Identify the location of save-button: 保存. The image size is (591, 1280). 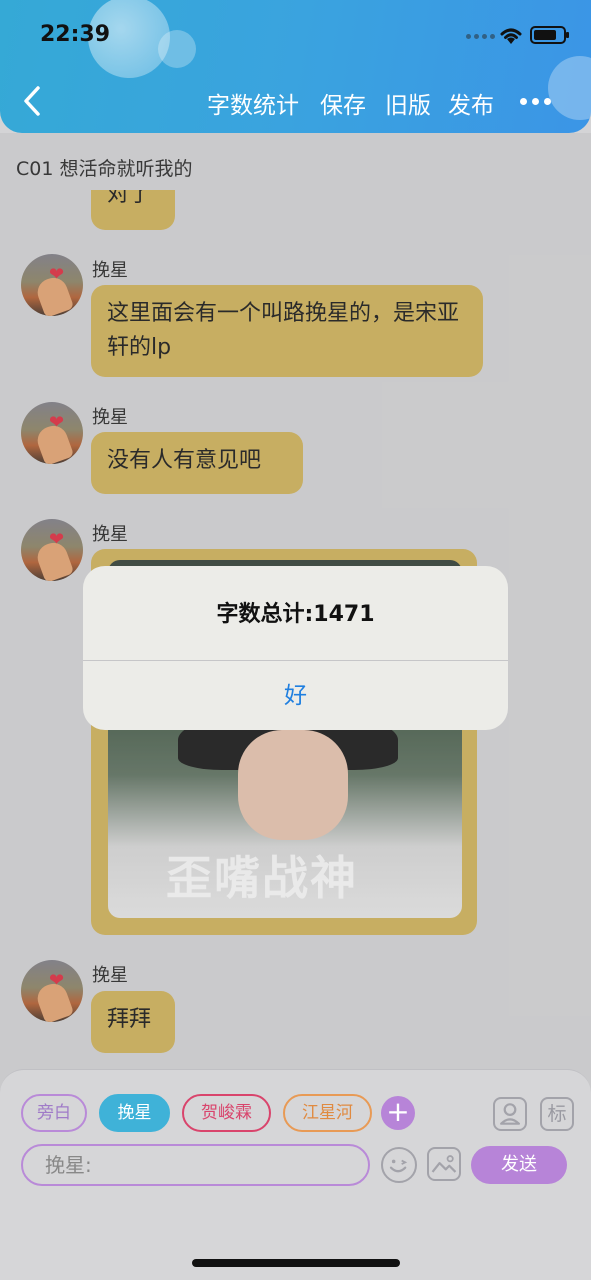
(343, 103).